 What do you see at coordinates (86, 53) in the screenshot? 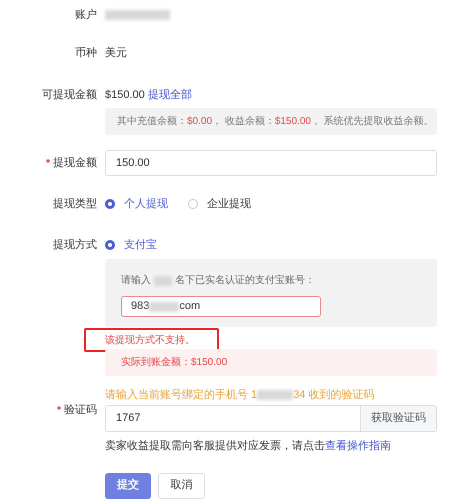
I see `field-label: 币种` at bounding box center [86, 53].